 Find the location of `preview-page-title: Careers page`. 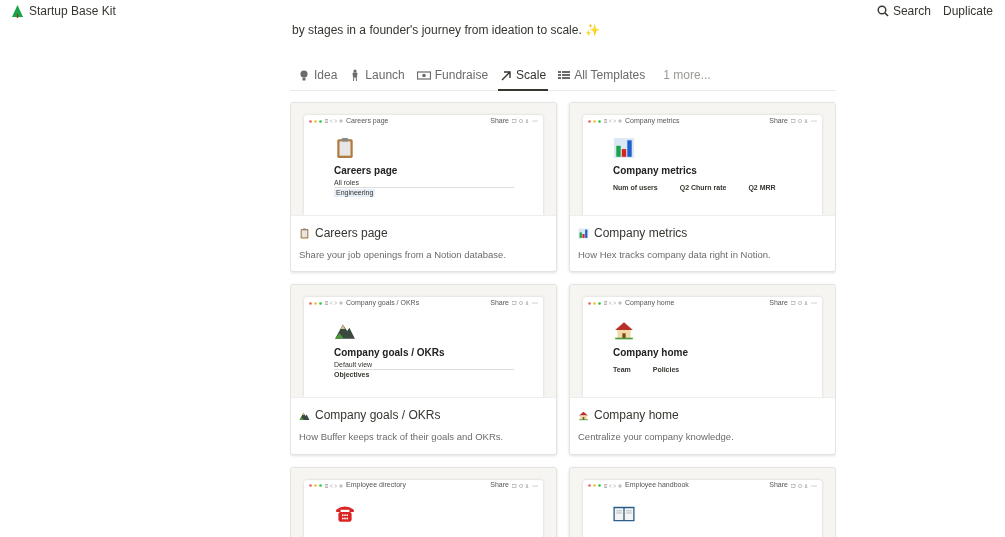

preview-page-title: Careers page is located at coordinates (366, 171).